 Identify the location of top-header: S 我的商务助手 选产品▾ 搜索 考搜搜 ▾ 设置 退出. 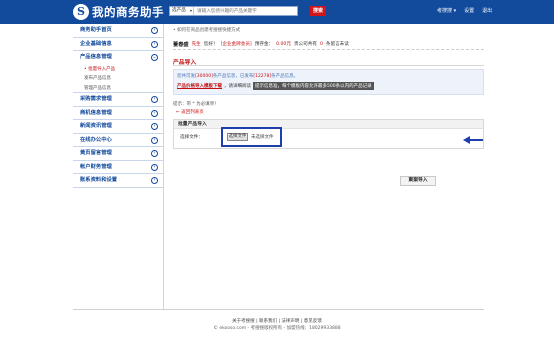
(277, 12).